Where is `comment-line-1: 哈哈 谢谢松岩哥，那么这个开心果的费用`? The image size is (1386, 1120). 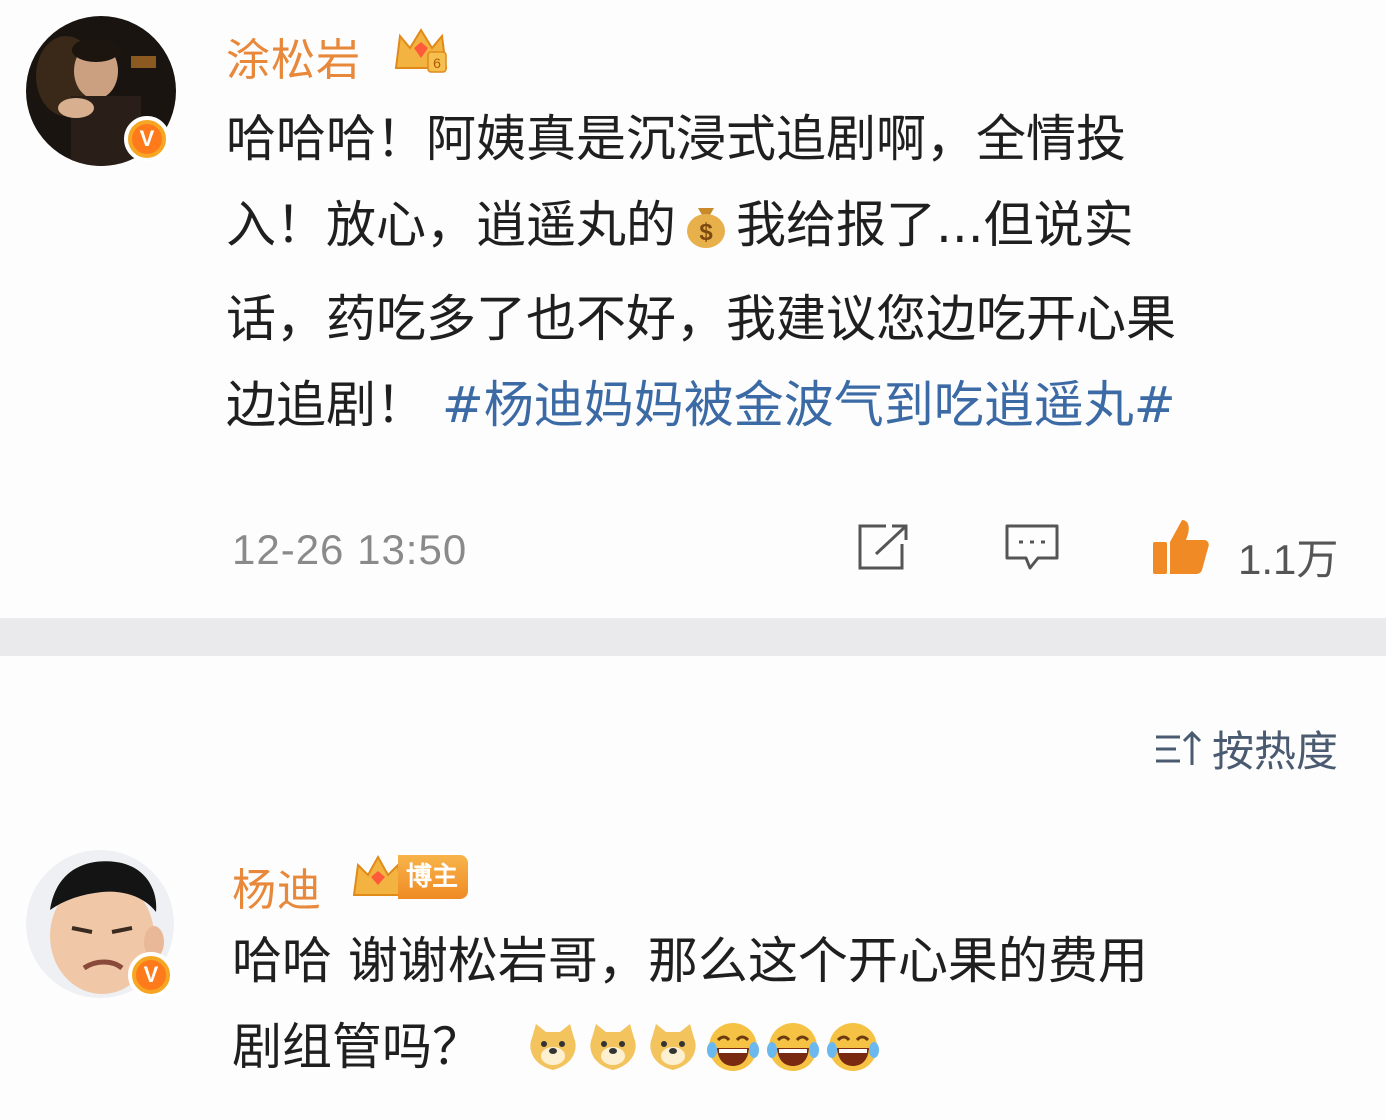
comment-line-1: 哈哈 谢谢松岩哥，那么这个开心果的费用 is located at coordinates (690, 961).